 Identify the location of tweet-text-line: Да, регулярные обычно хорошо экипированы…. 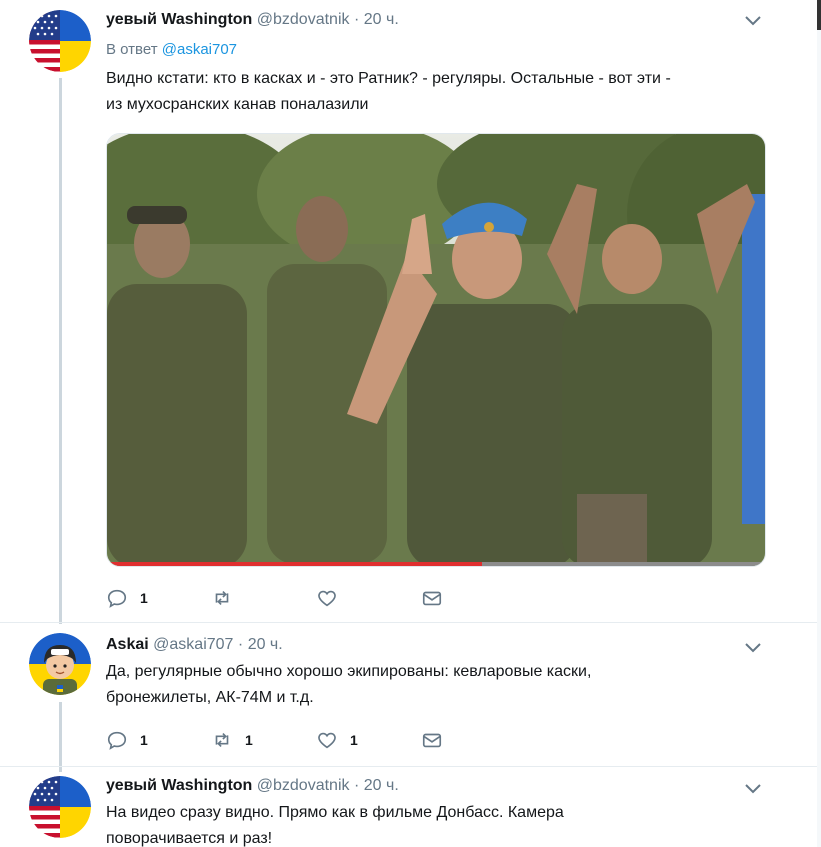
(349, 671).